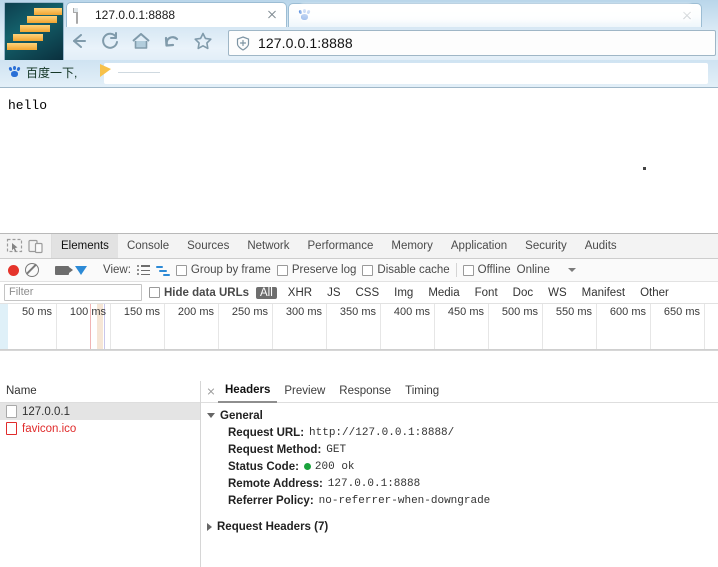 The height and width of the screenshot is (567, 718). What do you see at coordinates (100, 392) in the screenshot?
I see `request-list-column-header: Name` at bounding box center [100, 392].